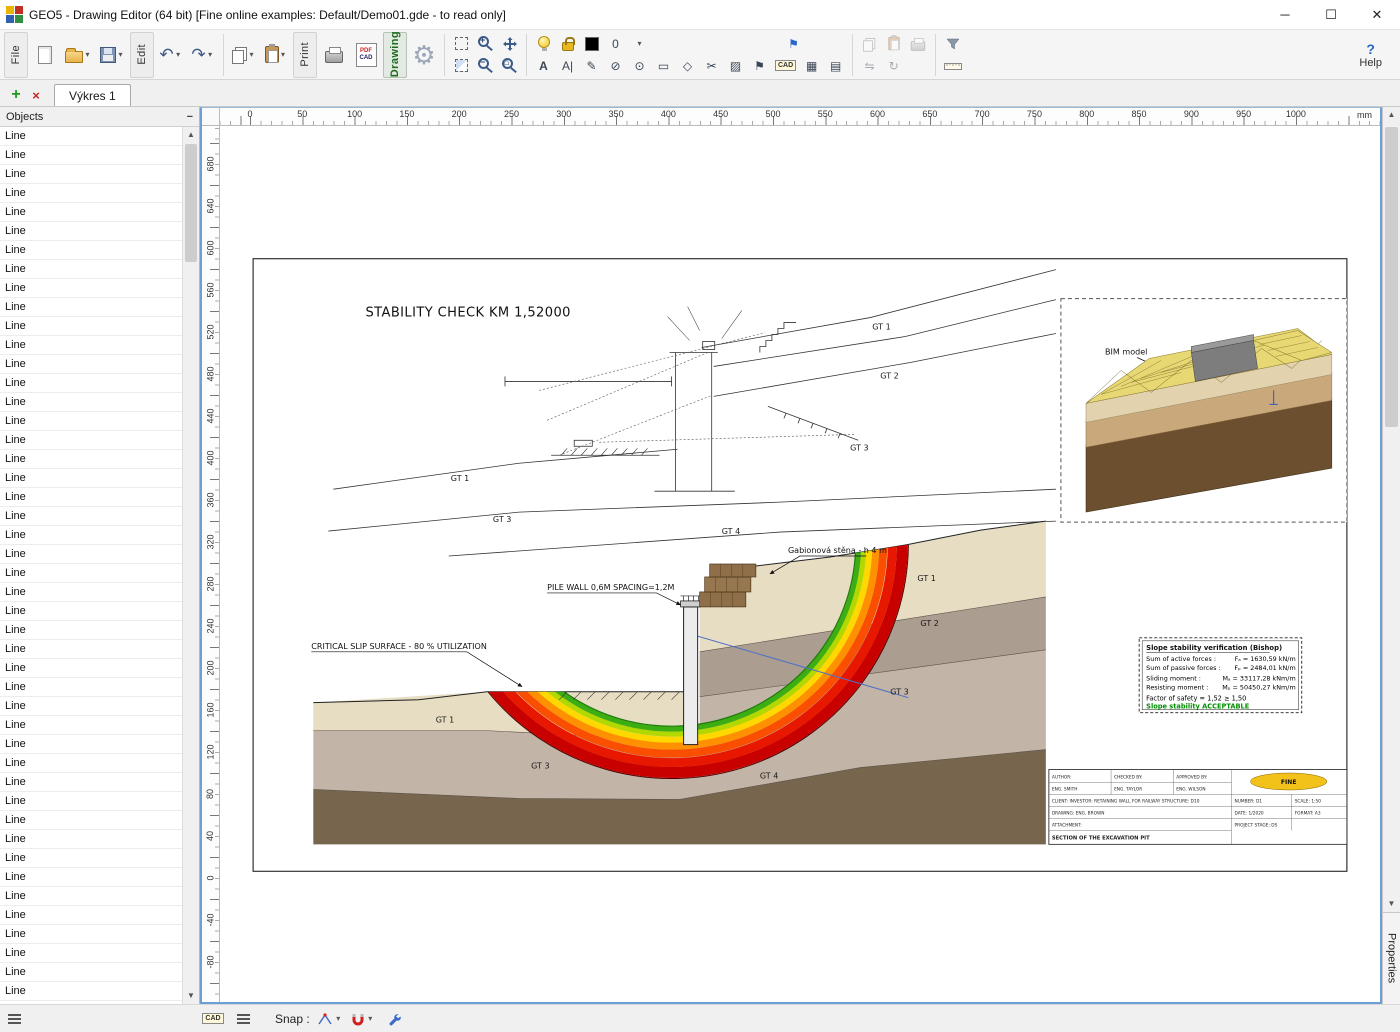  Describe the element at coordinates (663, 65) in the screenshot. I see `rect-tool-button: ▭` at that location.